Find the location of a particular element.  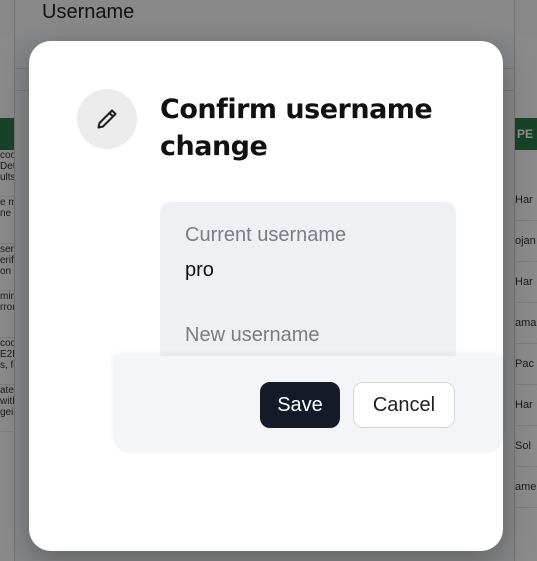

new-username-label: New username is located at coordinates (252, 335).